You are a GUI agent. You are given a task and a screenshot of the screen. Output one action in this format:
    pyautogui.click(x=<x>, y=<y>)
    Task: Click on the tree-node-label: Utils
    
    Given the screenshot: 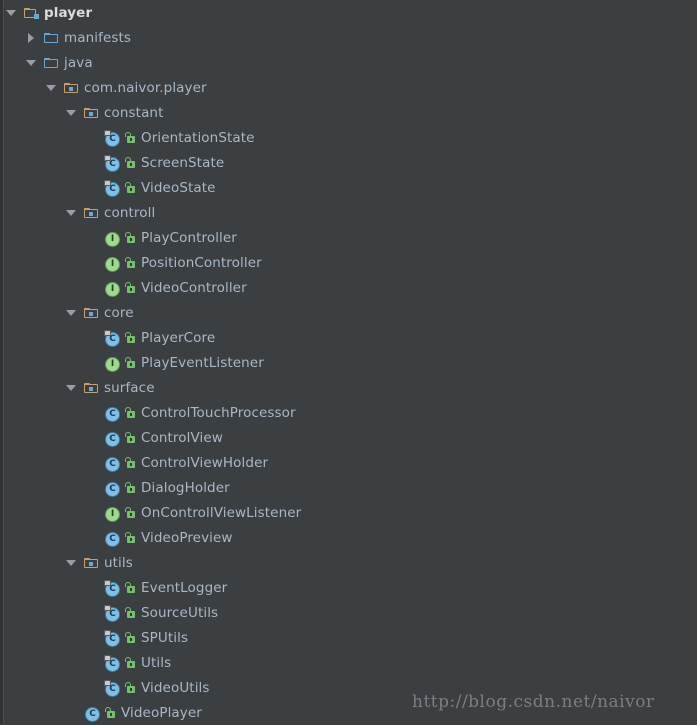 What is the action you would take?
    pyautogui.click(x=156, y=662)
    